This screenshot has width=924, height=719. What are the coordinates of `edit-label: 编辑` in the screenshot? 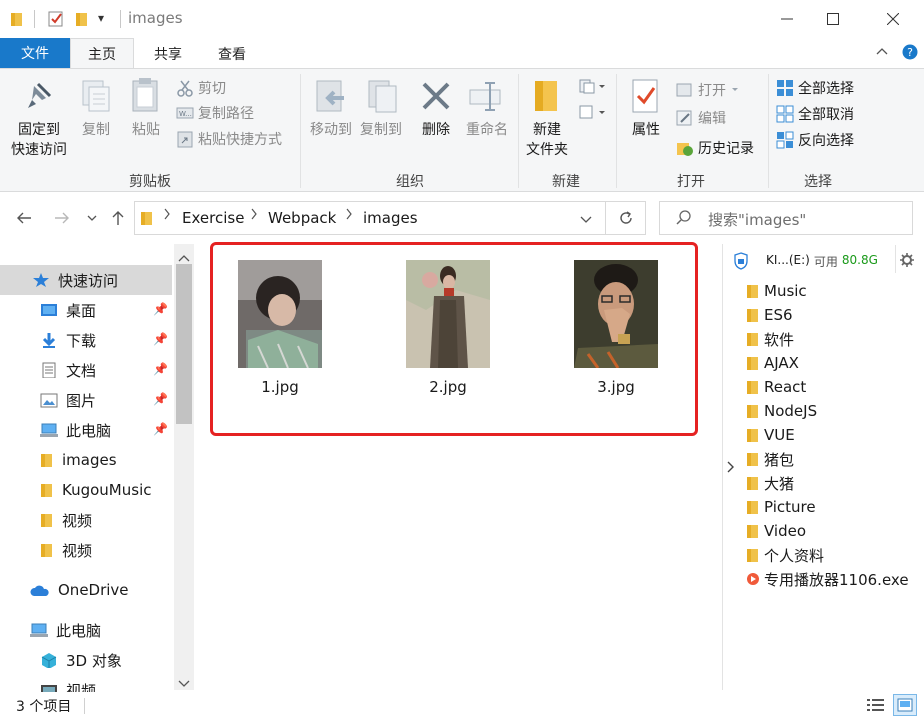 It's located at (712, 119).